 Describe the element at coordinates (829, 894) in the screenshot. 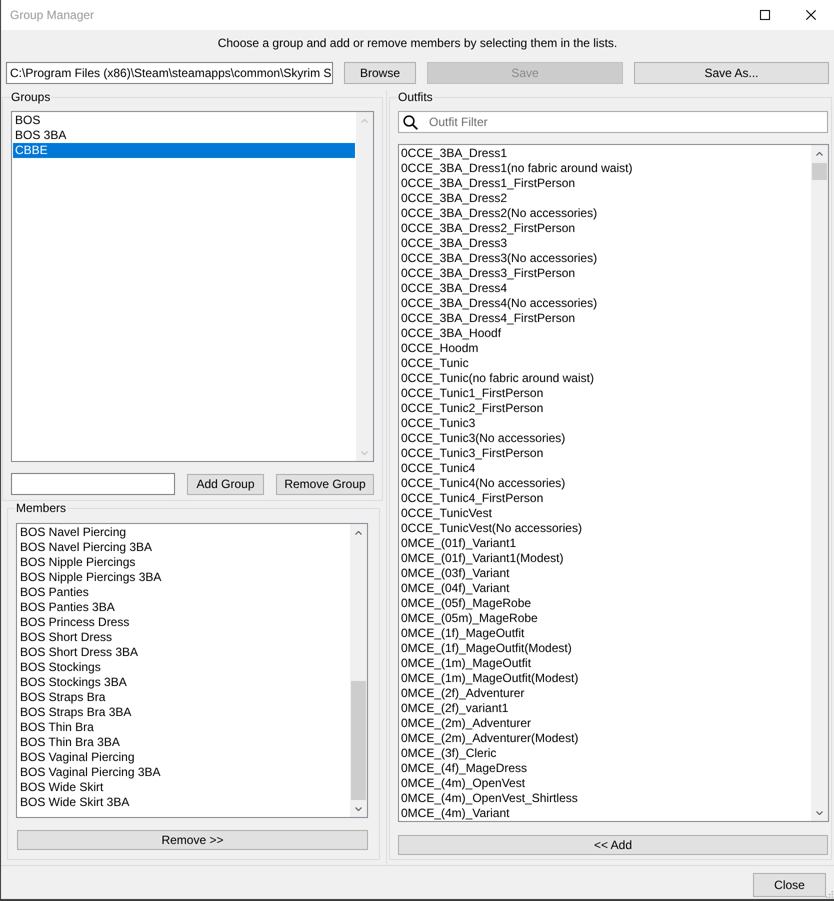

I see `resize-grip-icon` at that location.